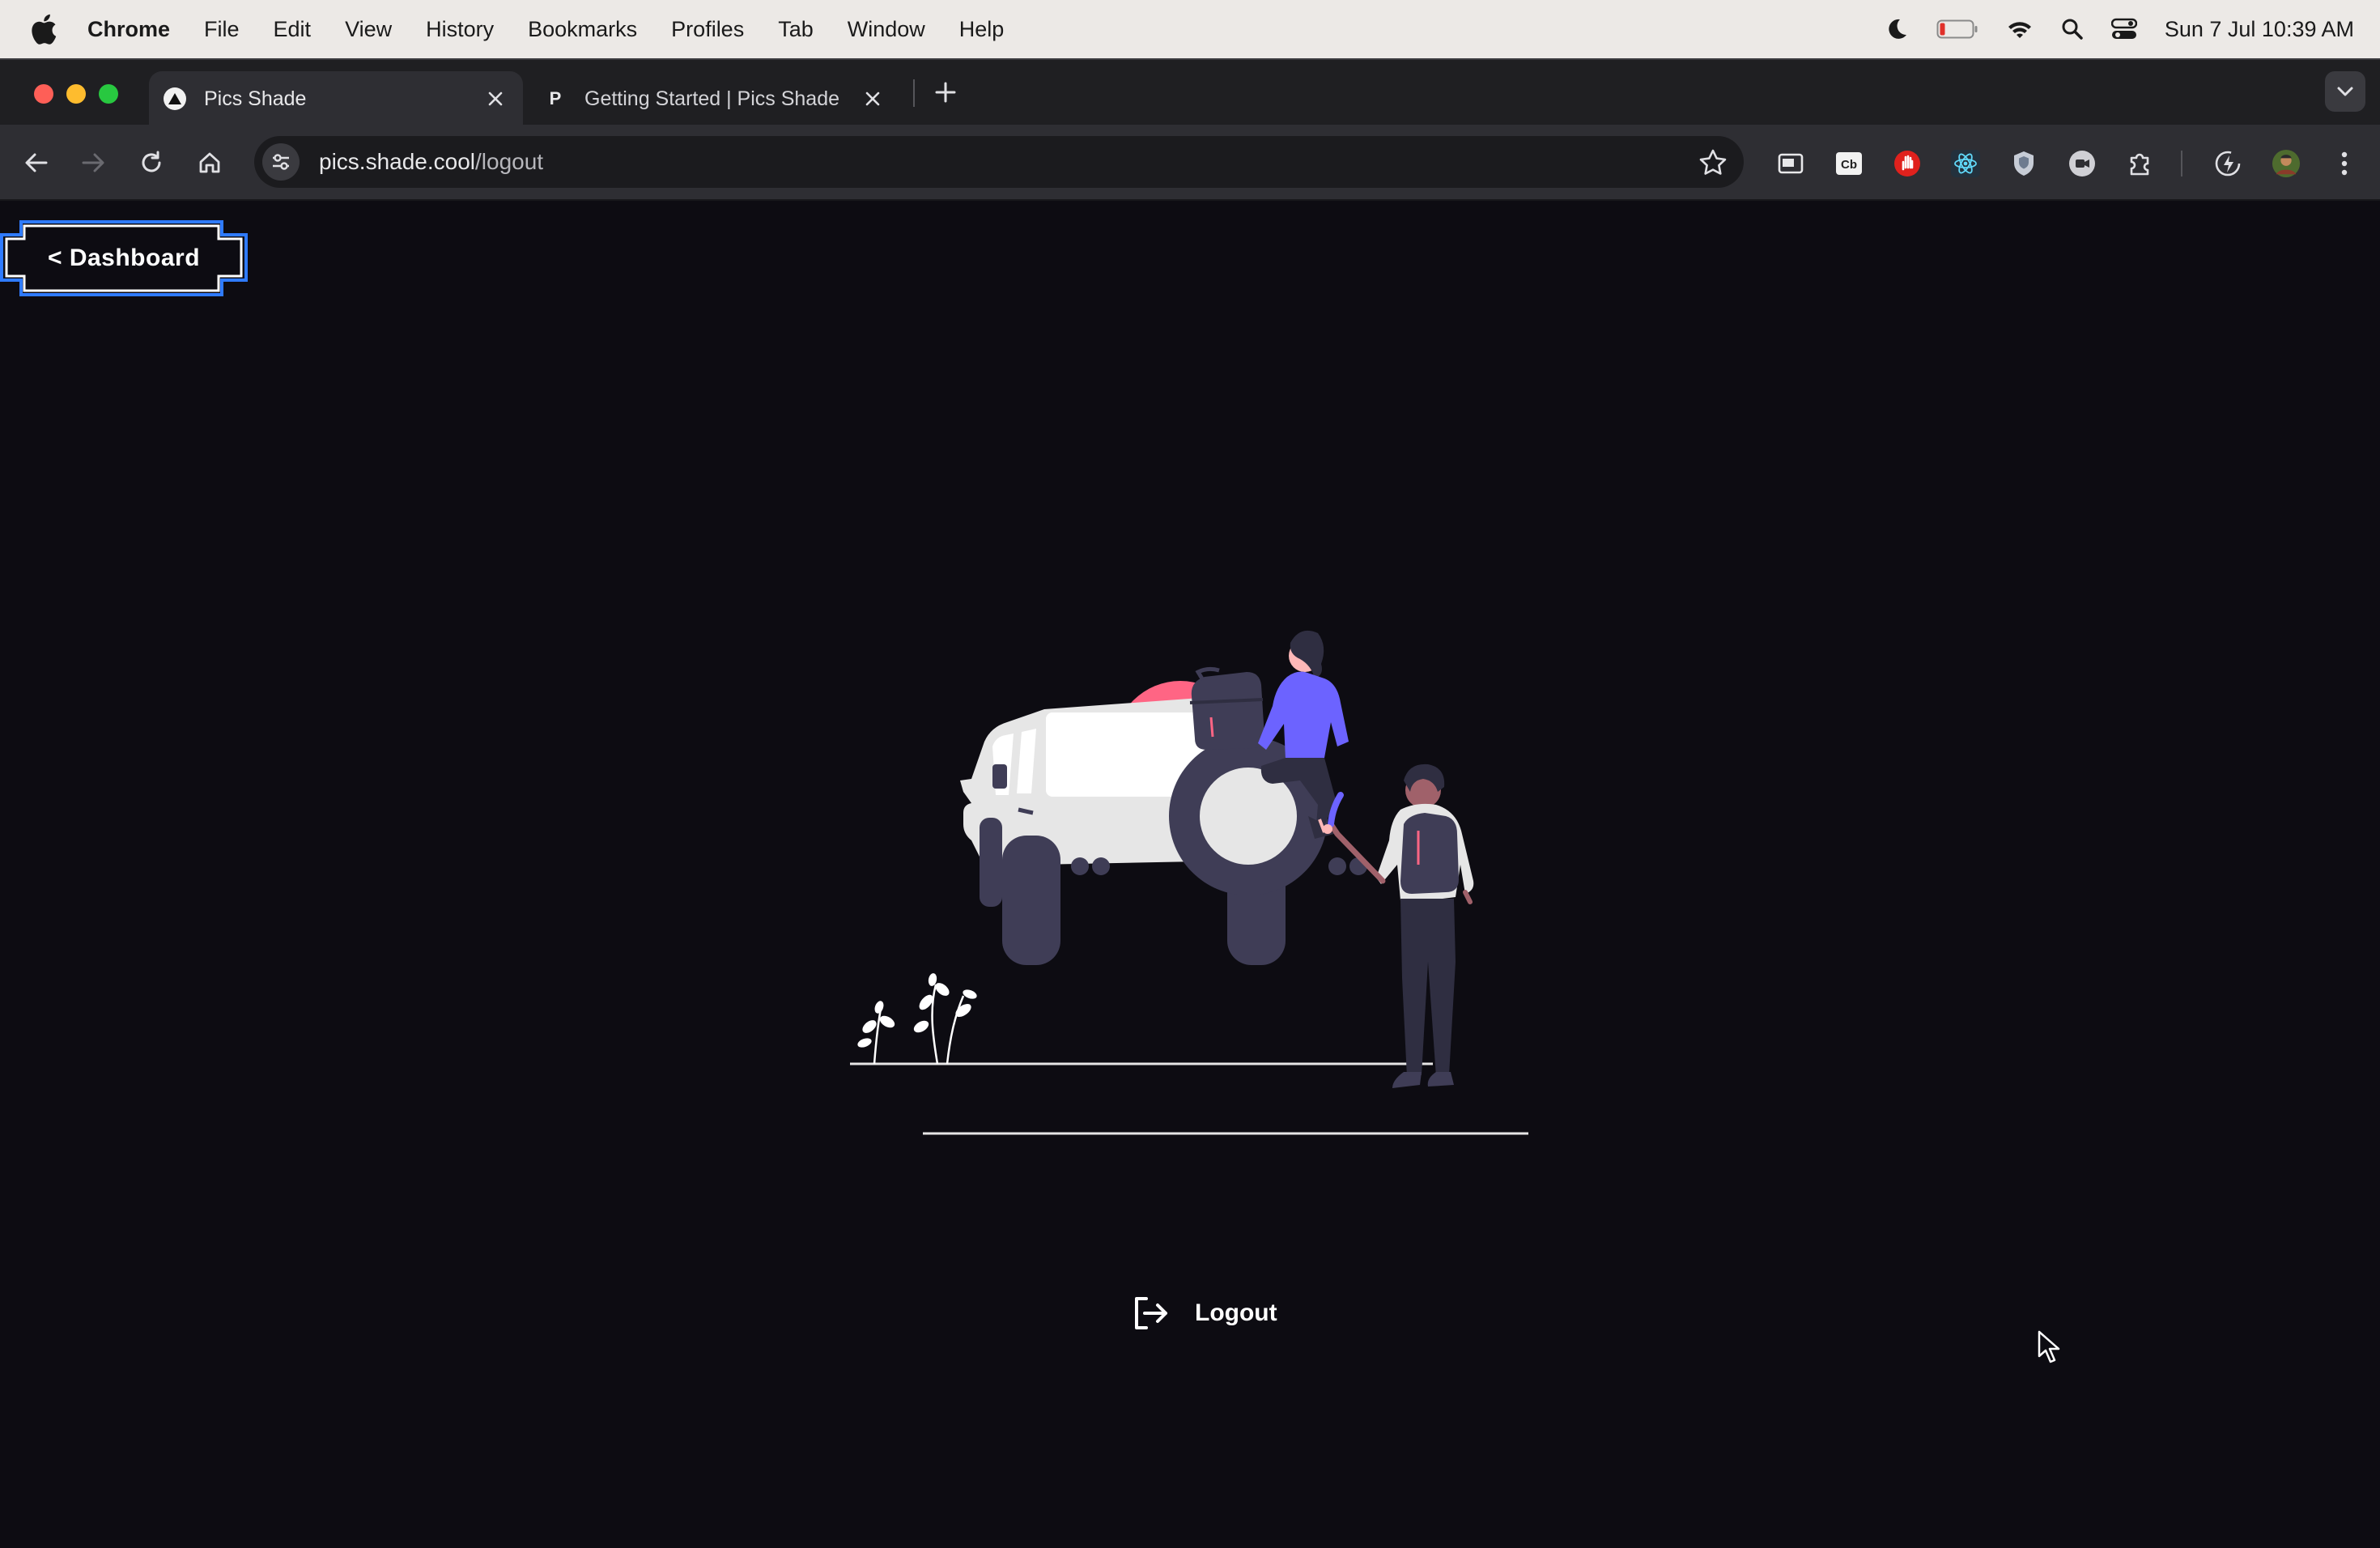  I want to click on url-host: pics.shade.cool, so click(398, 161).